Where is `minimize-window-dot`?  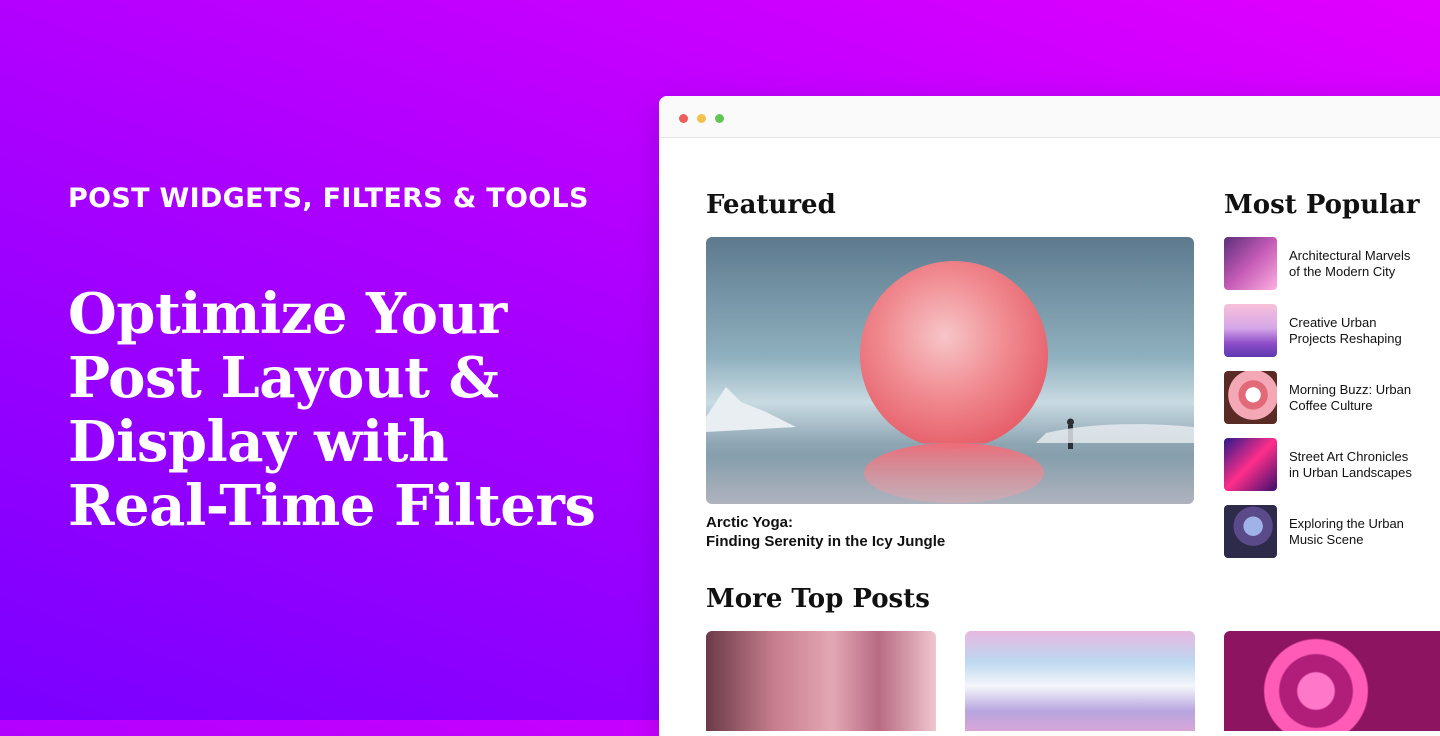
minimize-window-dot is located at coordinates (701, 118).